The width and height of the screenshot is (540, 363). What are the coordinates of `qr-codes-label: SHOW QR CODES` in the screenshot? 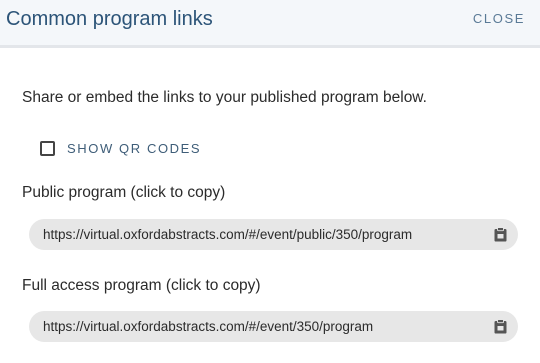 It's located at (134, 148).